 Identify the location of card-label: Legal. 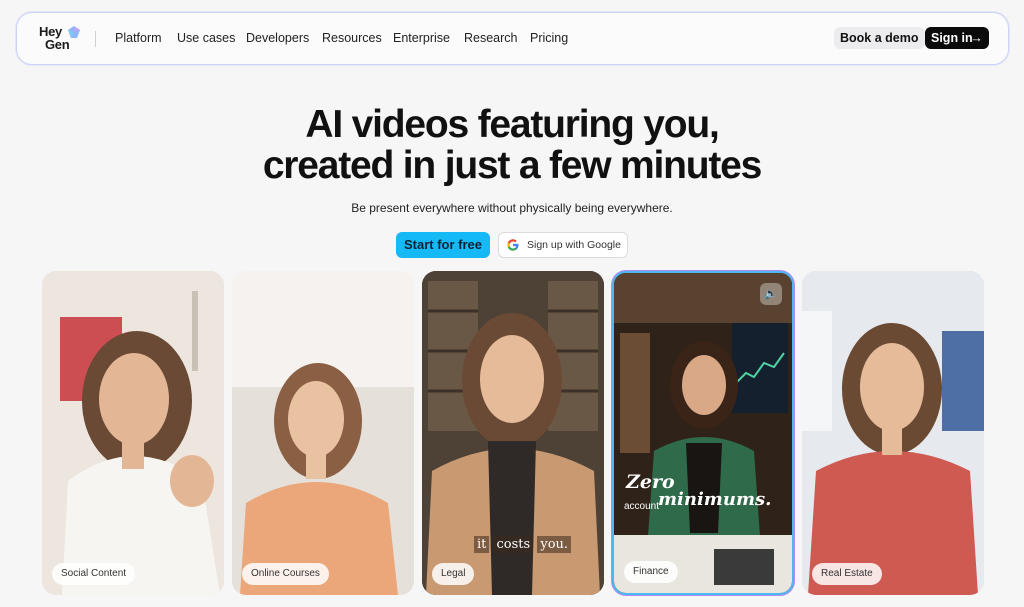
(453, 574).